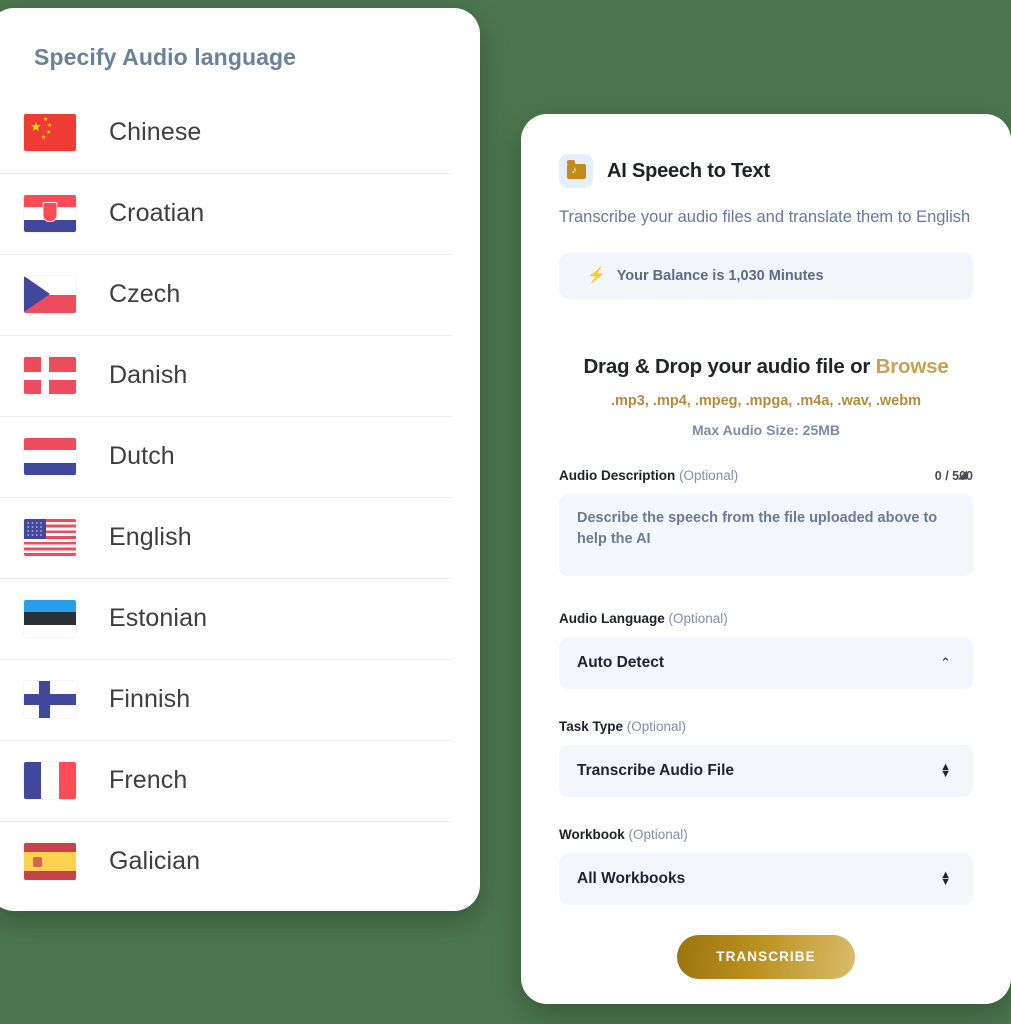  Describe the element at coordinates (50, 618) in the screenshot. I see `flag-estonia-icon` at that location.